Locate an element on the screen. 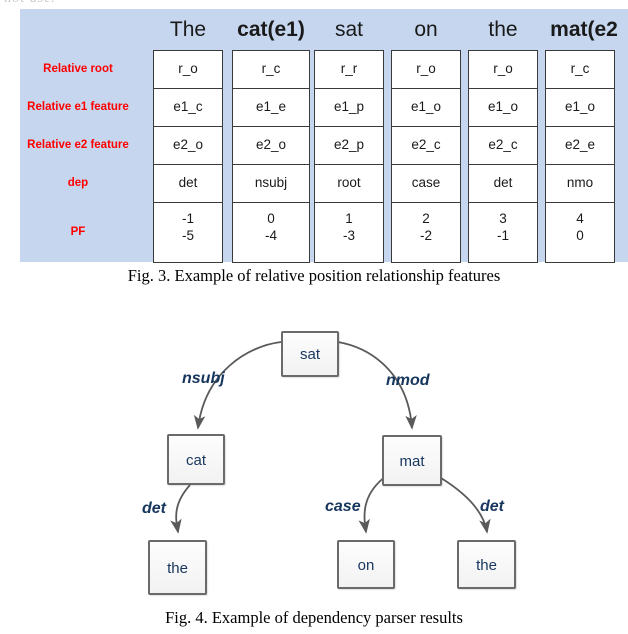  cell-pf-bottom: -4 is located at coordinates (270, 235).